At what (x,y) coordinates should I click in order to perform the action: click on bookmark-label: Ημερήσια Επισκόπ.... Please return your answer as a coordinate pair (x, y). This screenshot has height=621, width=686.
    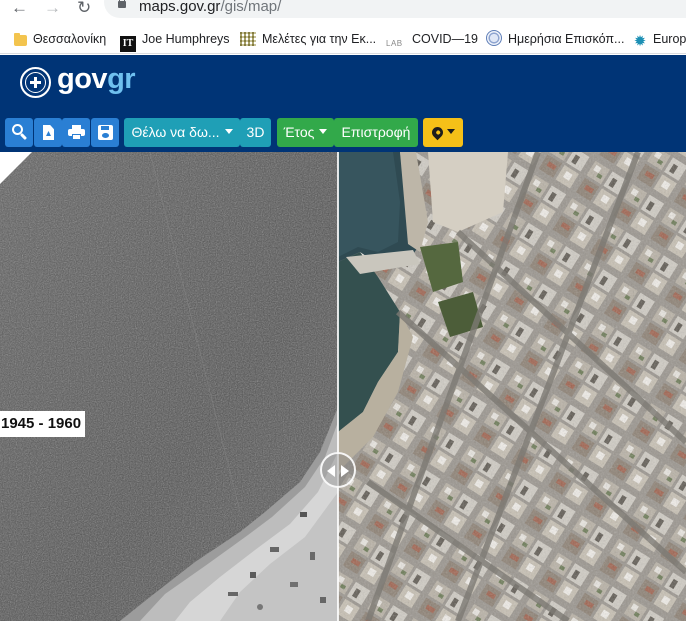
    Looking at the image, I should click on (566, 39).